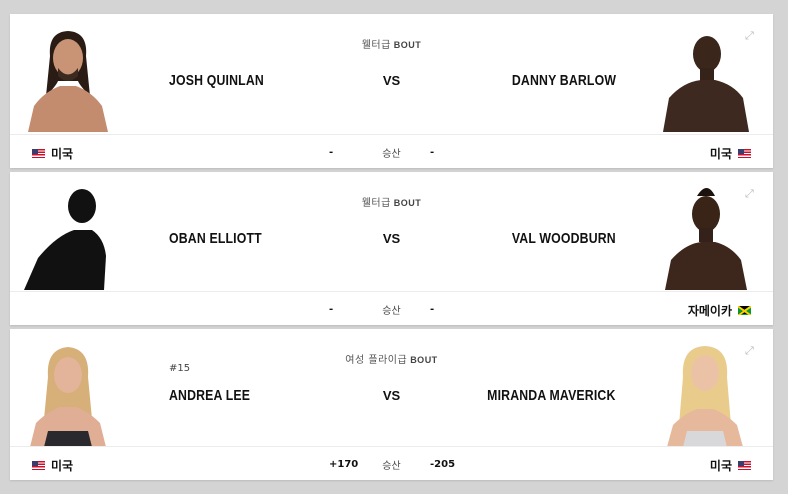 The height and width of the screenshot is (494, 788). Describe the element at coordinates (552, 395) in the screenshot. I see `fighter-name-right: MIRANDA MAVERICK` at that location.